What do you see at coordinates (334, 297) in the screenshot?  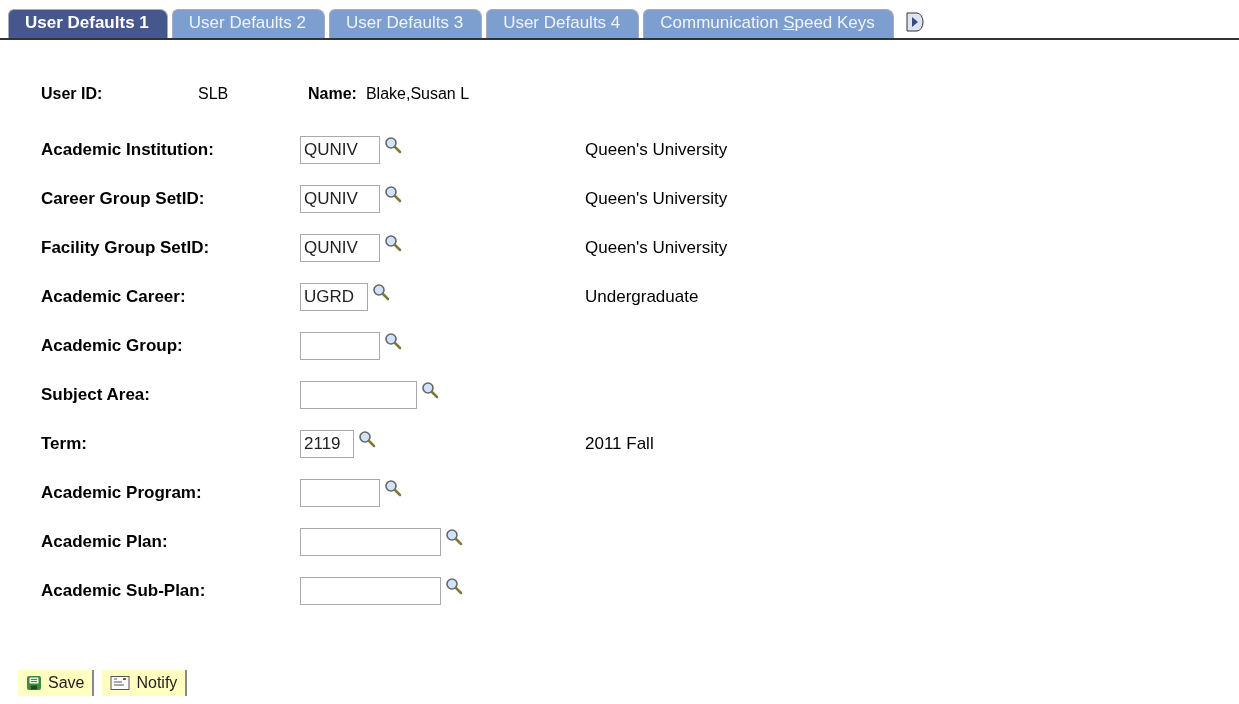 I see `input-field: UGRD` at bounding box center [334, 297].